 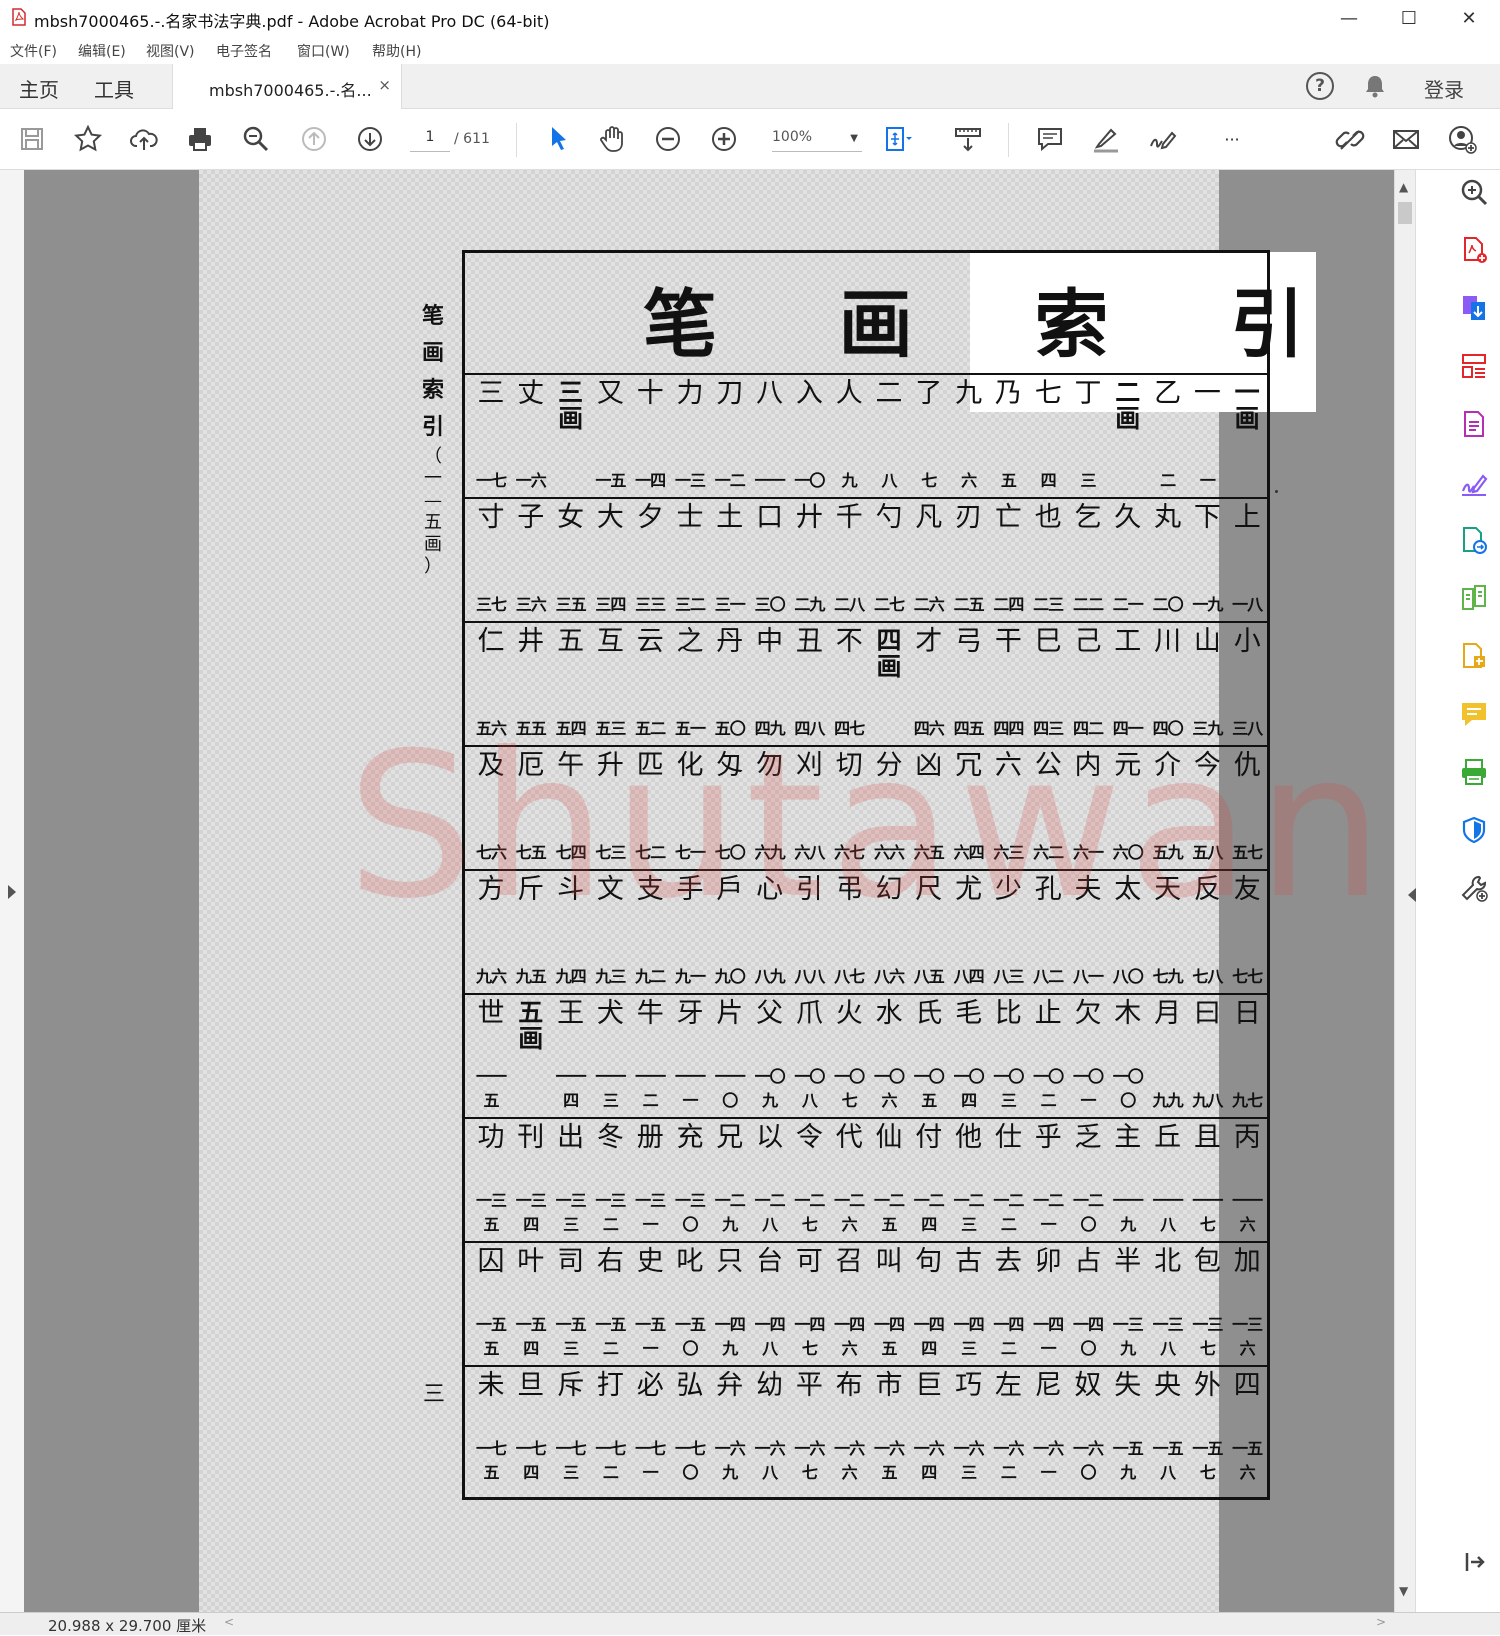 What do you see at coordinates (1474, 830) in the screenshot?
I see `protect-shield-icon` at bounding box center [1474, 830].